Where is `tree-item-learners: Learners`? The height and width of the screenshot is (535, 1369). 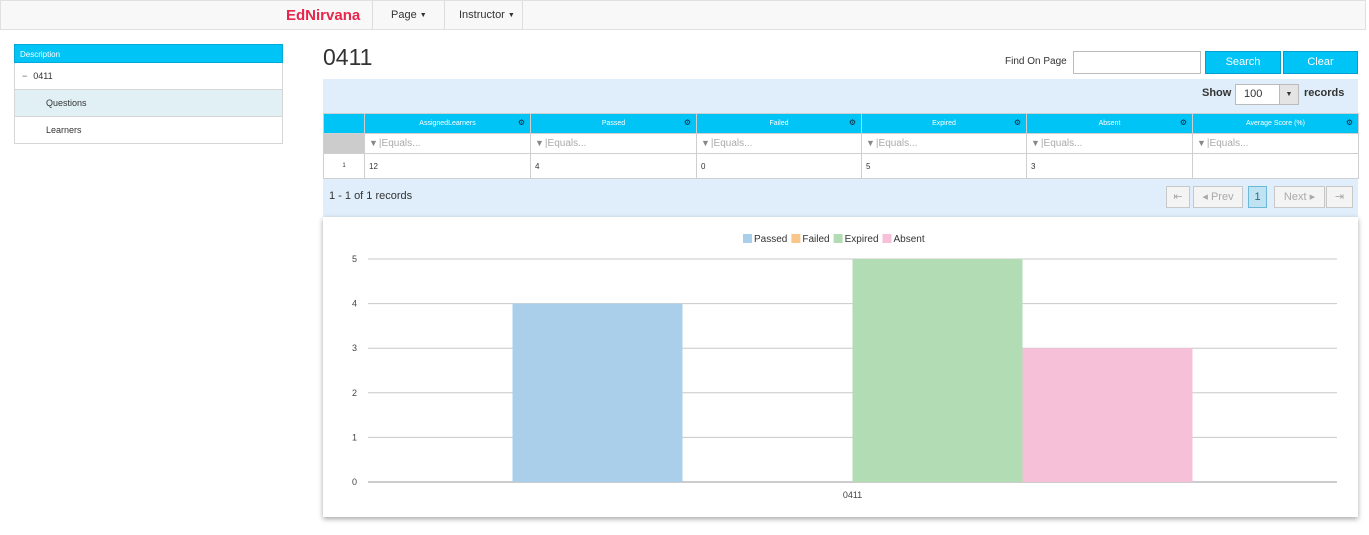 tree-item-learners: Learners is located at coordinates (148, 130).